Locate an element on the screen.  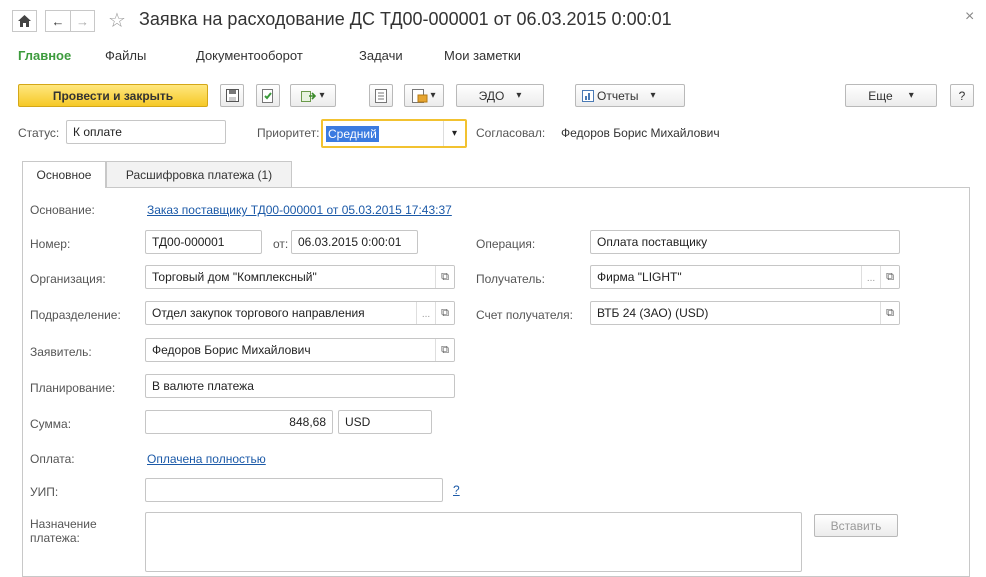
organization-value: Торговый дом "Комплексный" is located at coordinates (234, 277).